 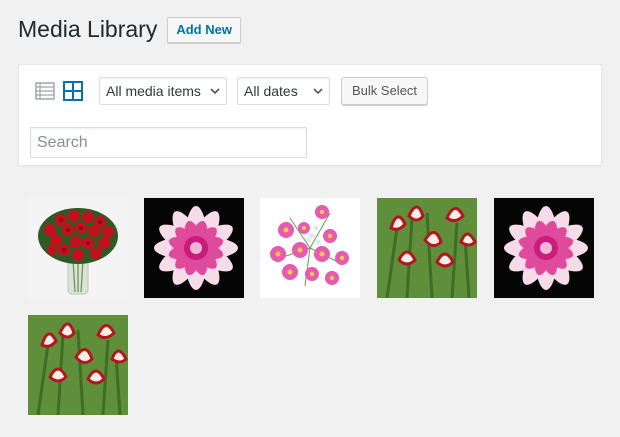 I want to click on page-header: Media Library Add New, so click(x=129, y=29).